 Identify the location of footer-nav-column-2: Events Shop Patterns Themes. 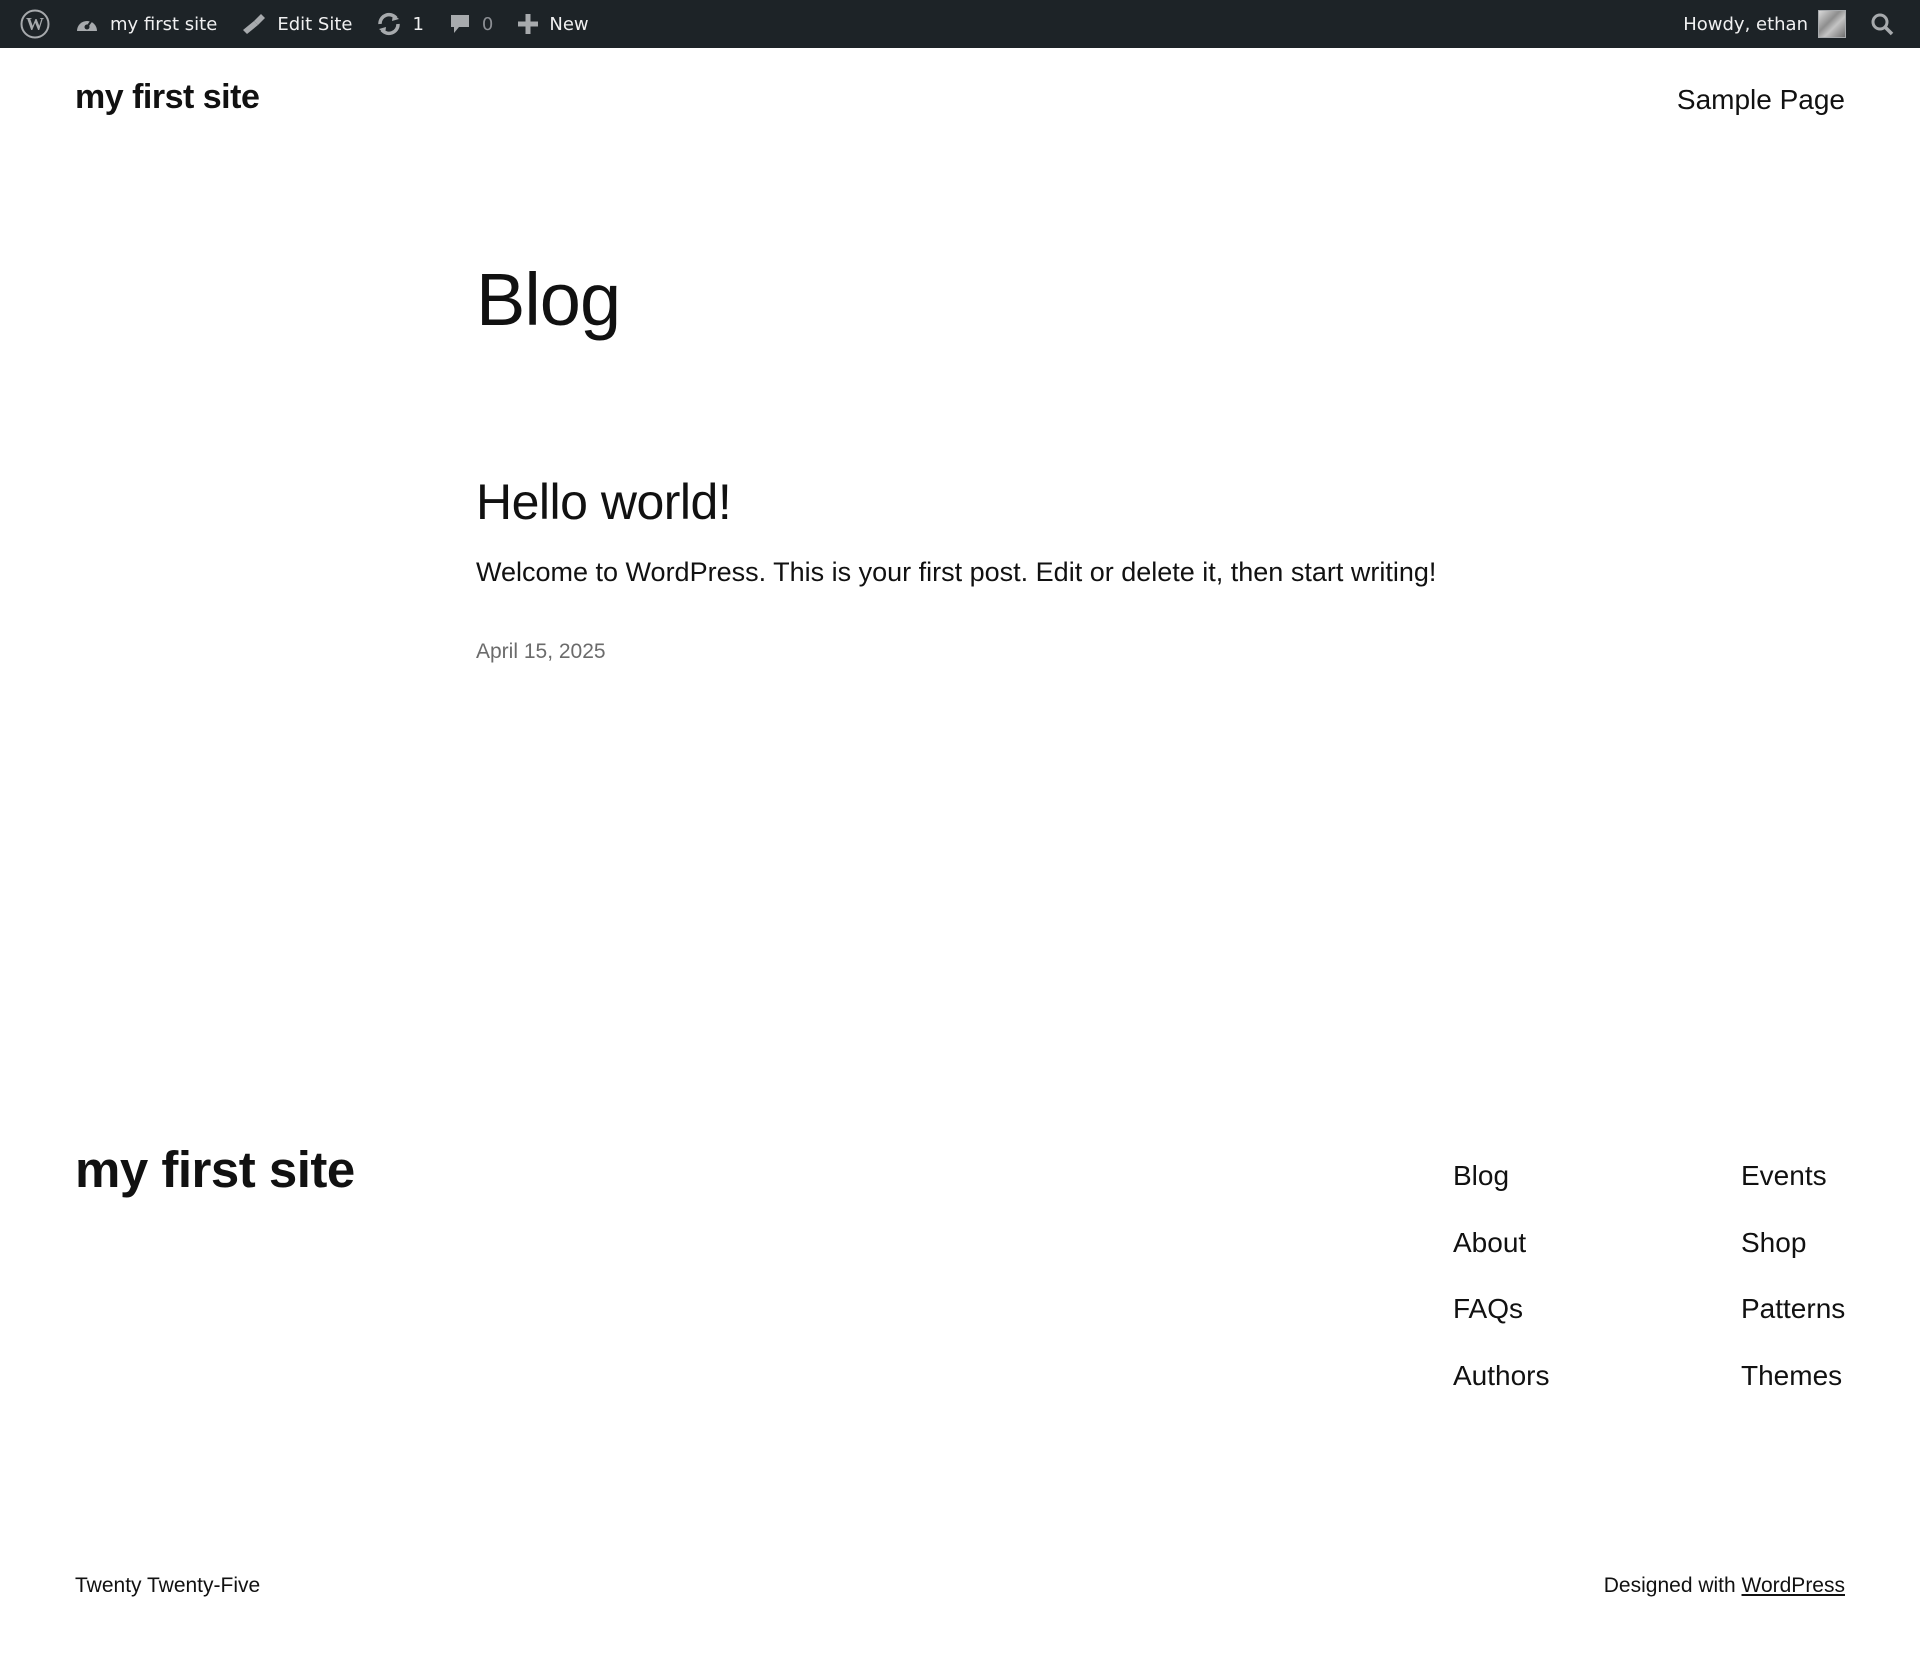
(1793, 1276).